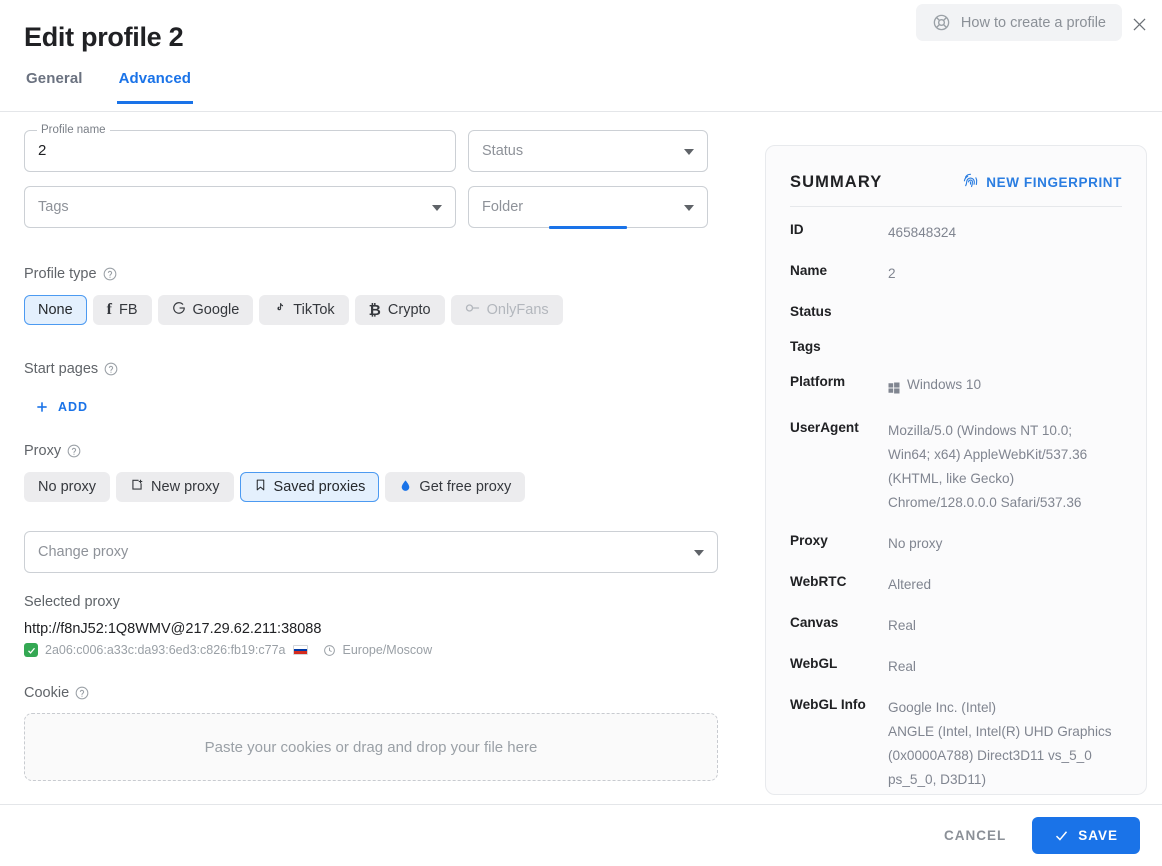  I want to click on selected-proxy-timezone: Europe/Moscow, so click(387, 650).